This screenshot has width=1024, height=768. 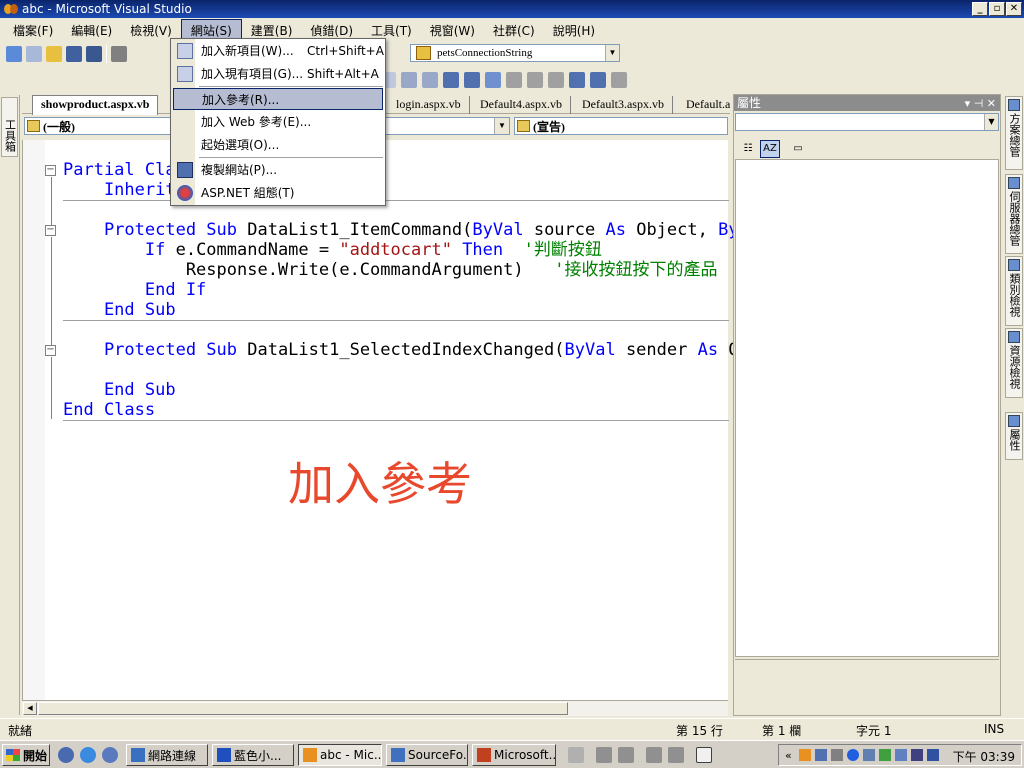 What do you see at coordinates (1014, 133) in the screenshot?
I see `tab-solution-explorer: 方案總管` at bounding box center [1014, 133].